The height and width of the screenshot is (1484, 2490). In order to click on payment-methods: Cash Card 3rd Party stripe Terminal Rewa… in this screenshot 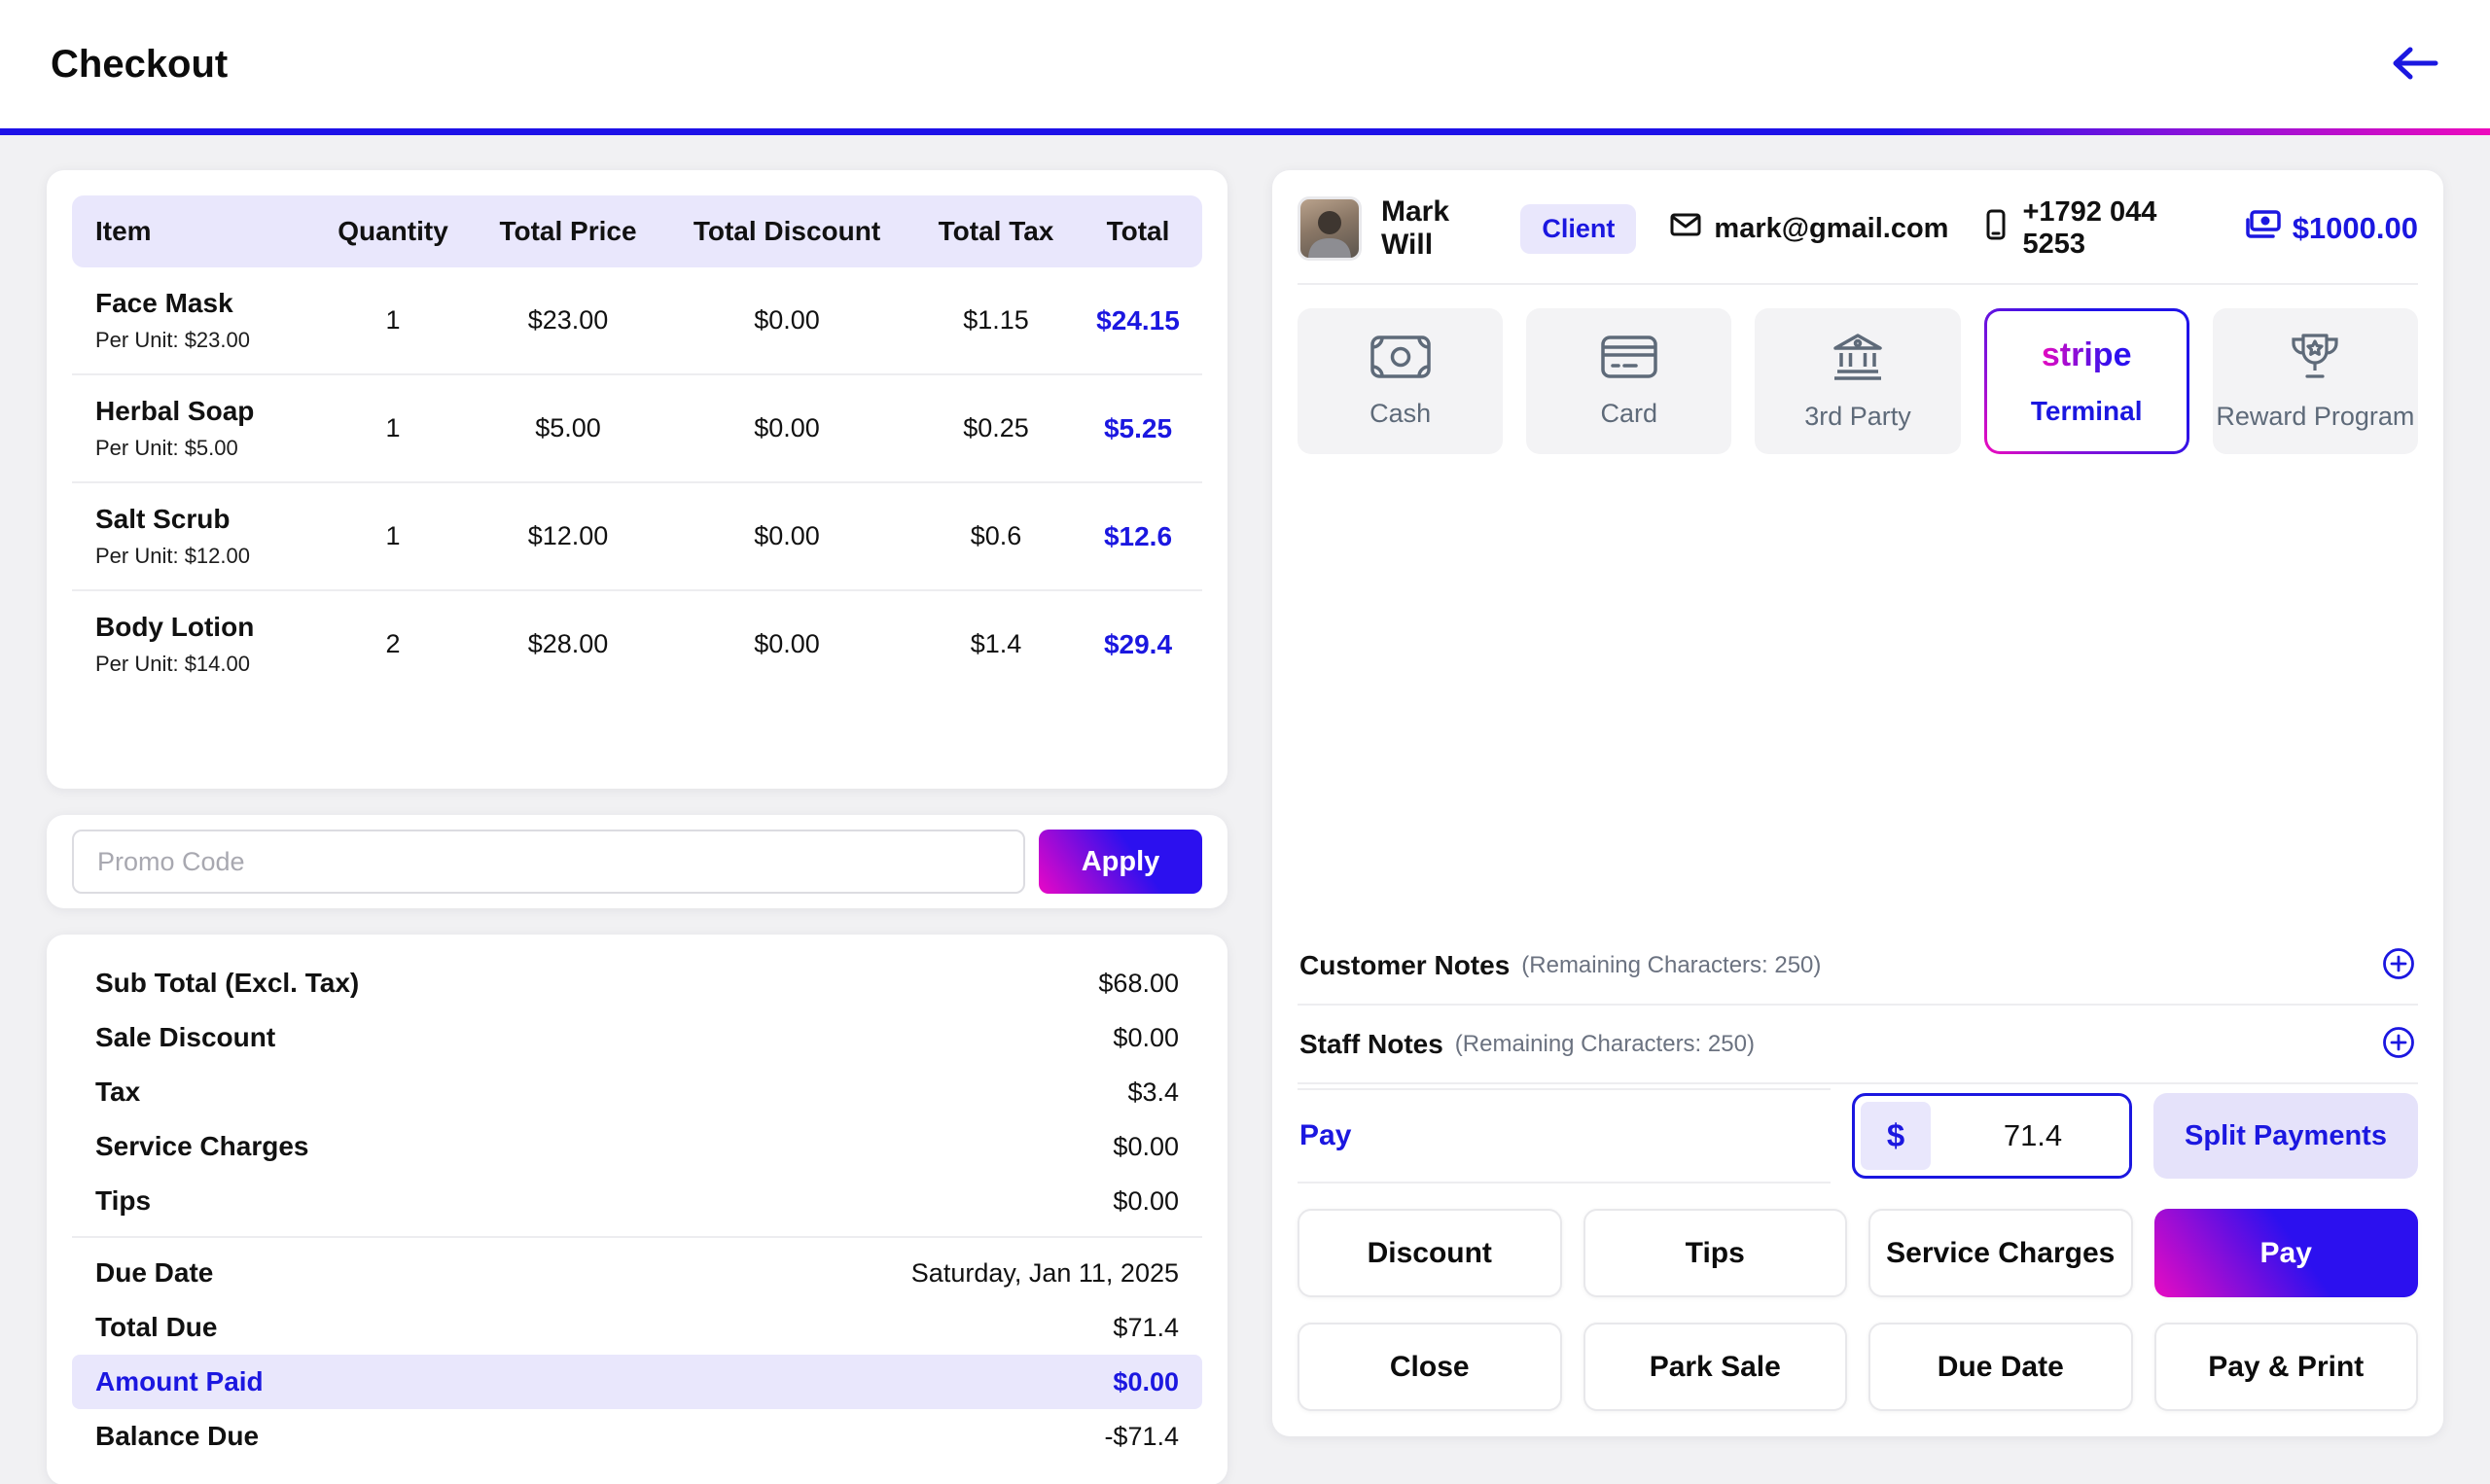, I will do `click(1858, 381)`.